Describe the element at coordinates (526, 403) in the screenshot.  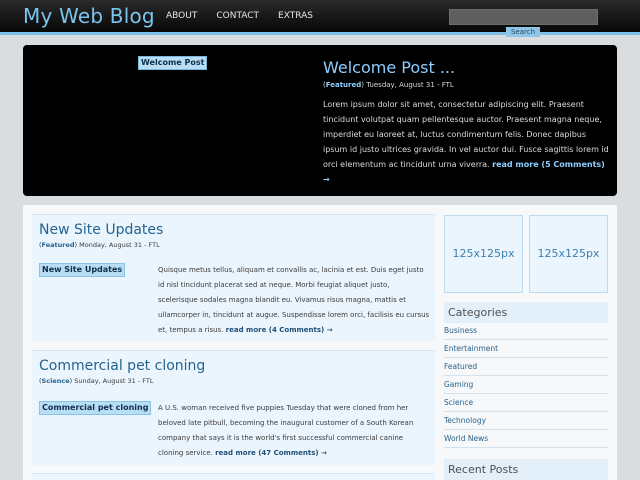
I see `category-link: Science` at that location.